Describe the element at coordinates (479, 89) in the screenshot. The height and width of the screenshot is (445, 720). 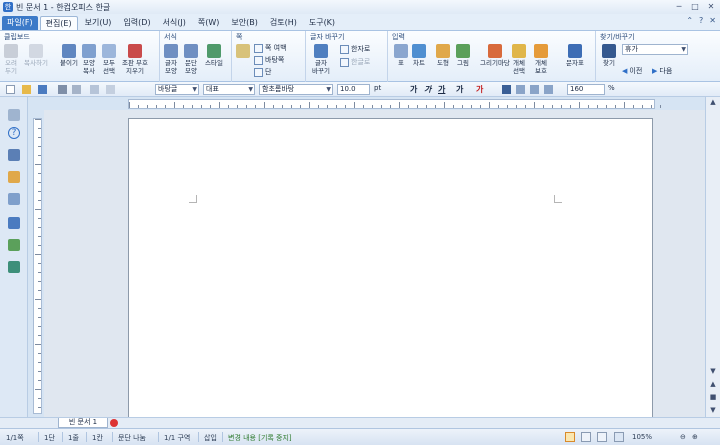
I see `font-color-button: 가` at that location.